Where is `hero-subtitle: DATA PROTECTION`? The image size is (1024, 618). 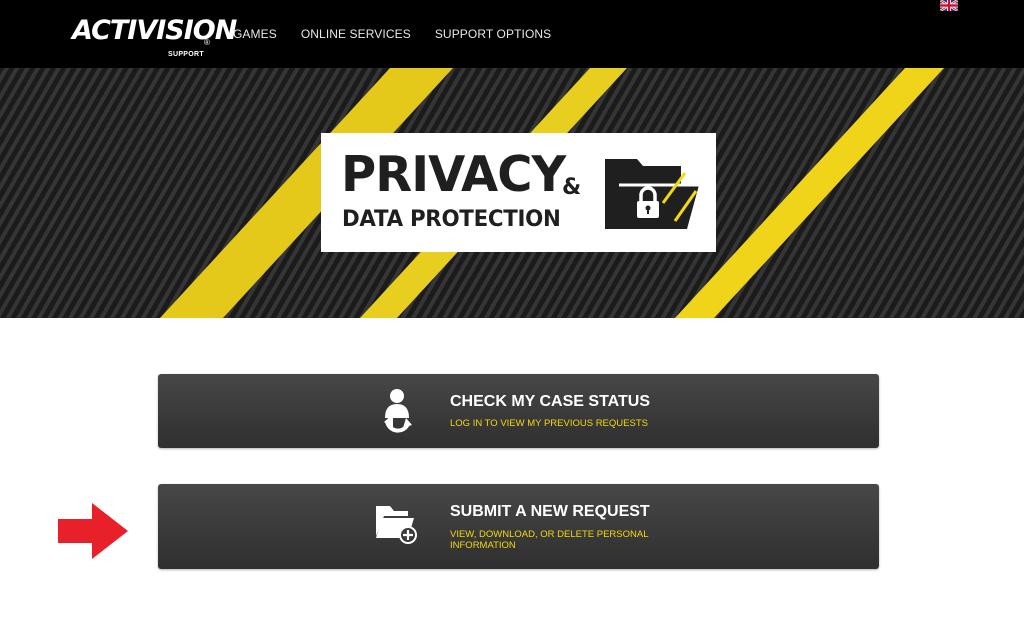
hero-subtitle: DATA PROTECTION is located at coordinates (451, 219).